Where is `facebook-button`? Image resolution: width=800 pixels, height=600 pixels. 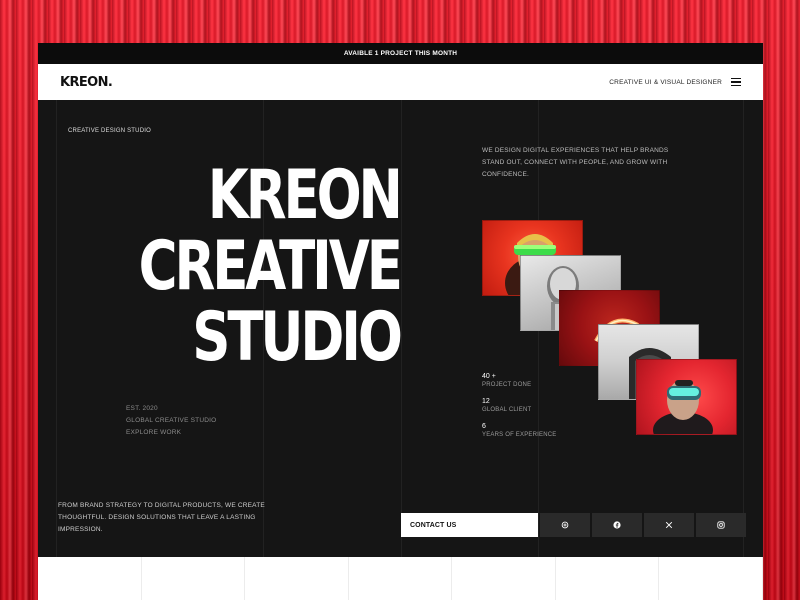 facebook-button is located at coordinates (617, 525).